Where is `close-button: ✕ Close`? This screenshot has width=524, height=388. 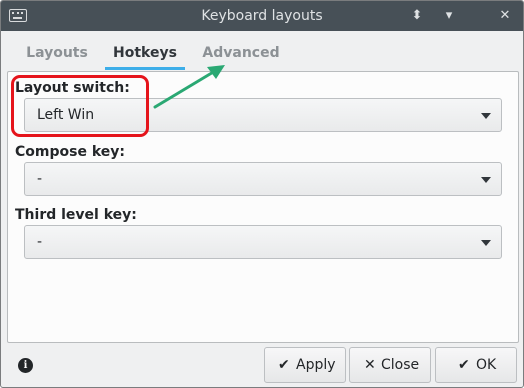
close-button: ✕ Close is located at coordinates (390, 365).